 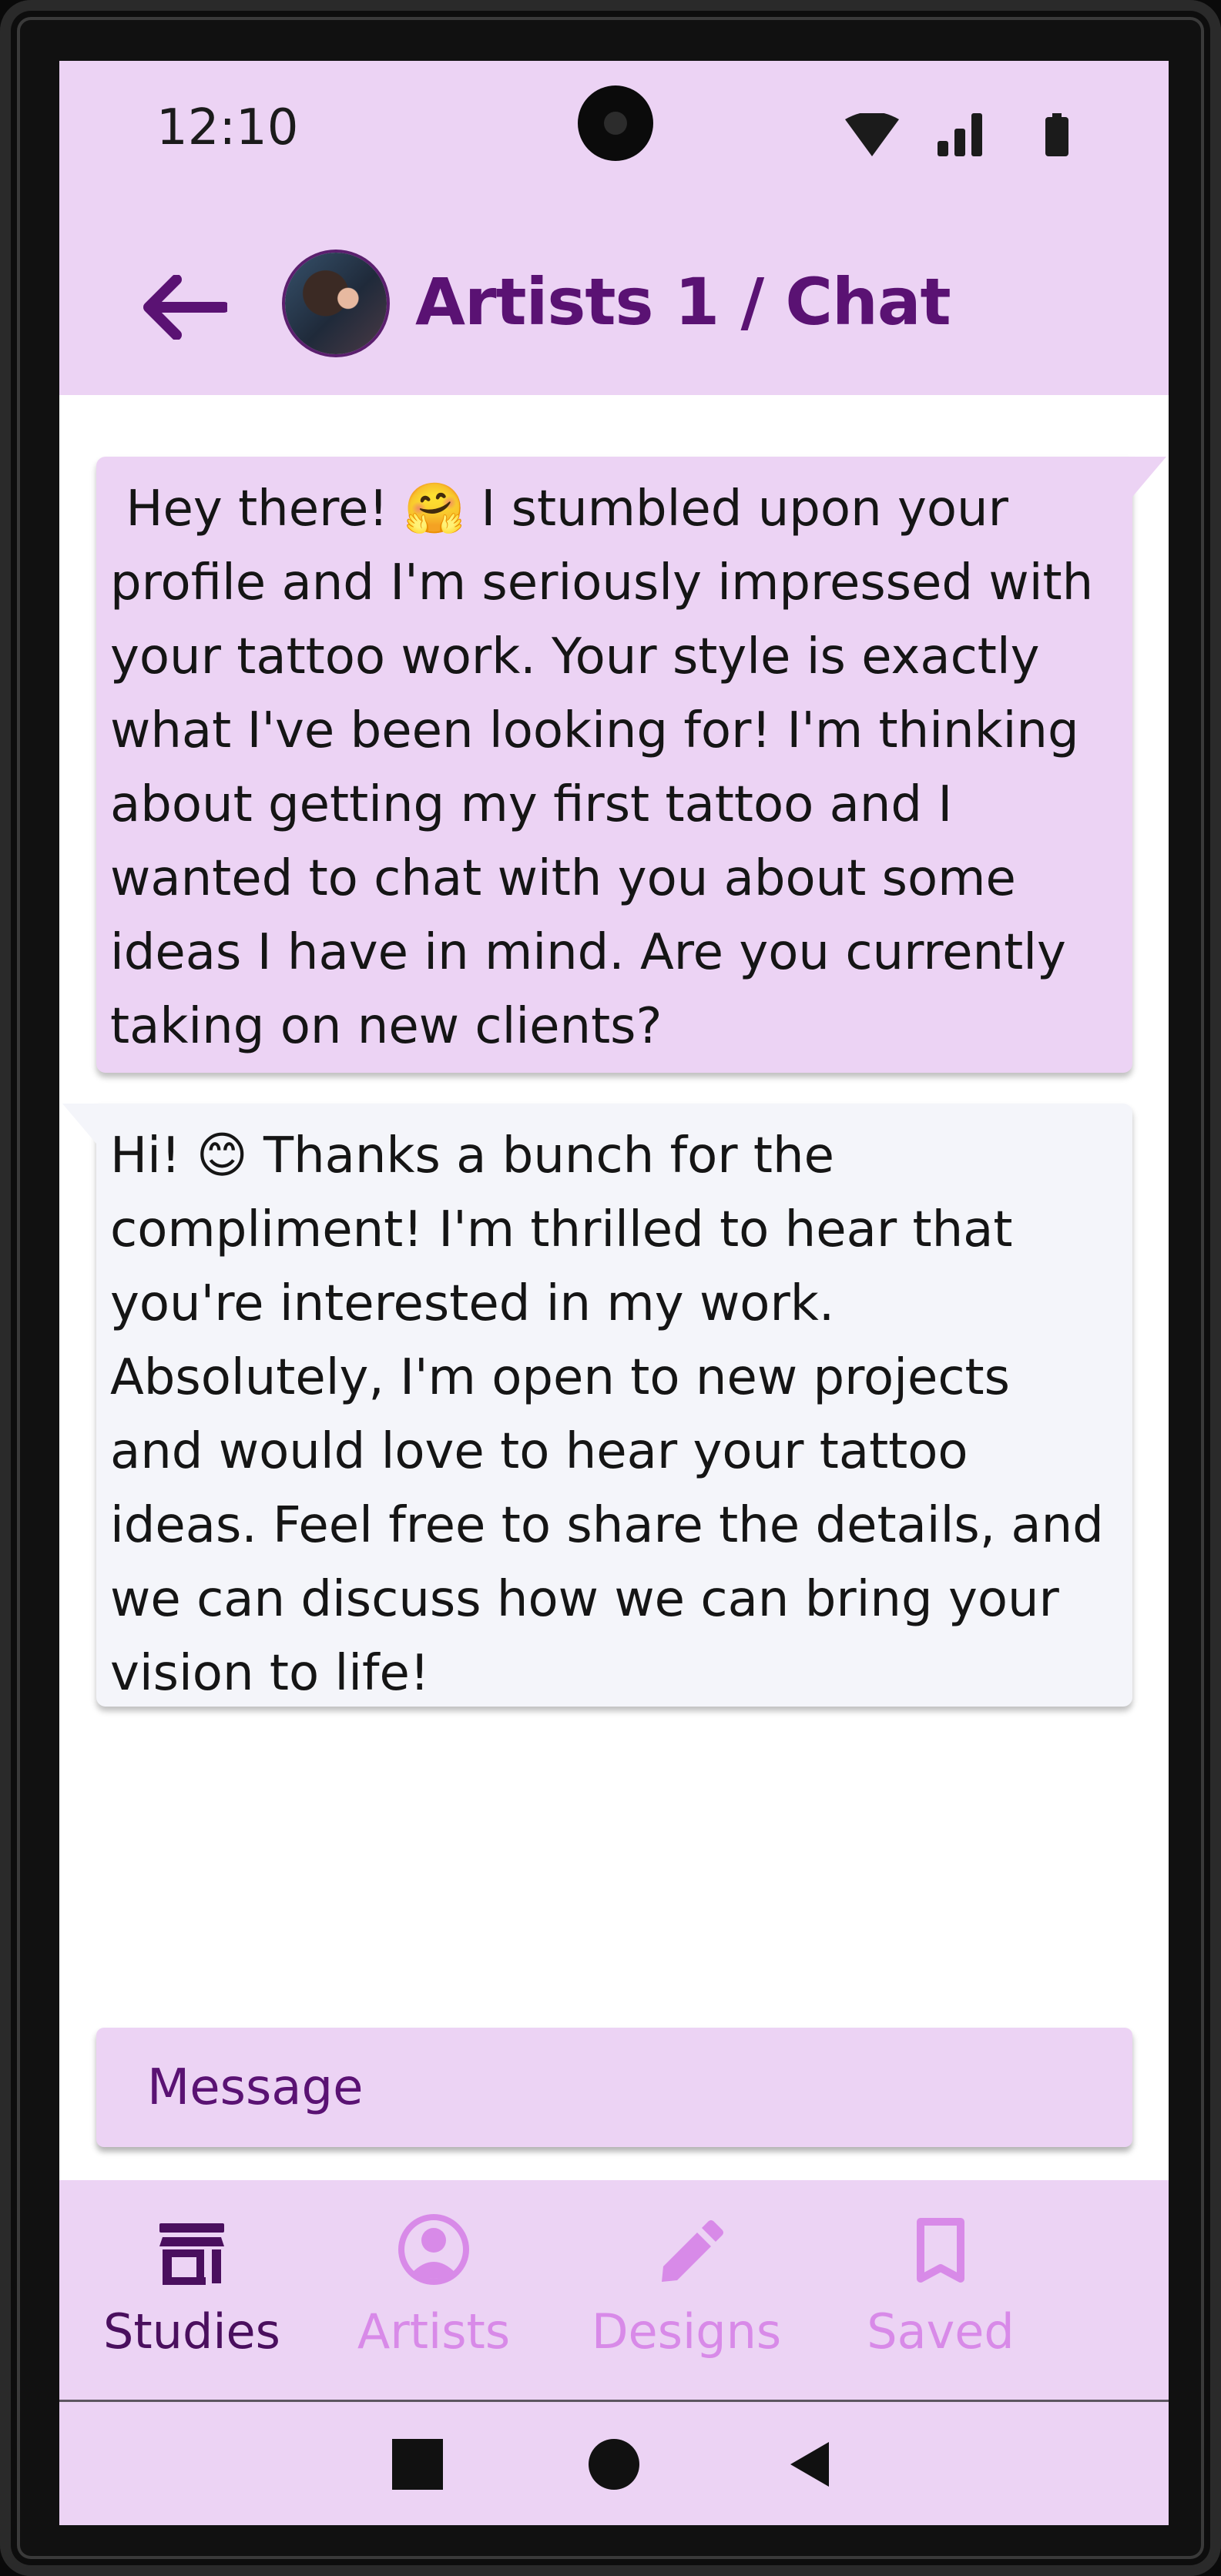 I want to click on back-button, so click(x=185, y=307).